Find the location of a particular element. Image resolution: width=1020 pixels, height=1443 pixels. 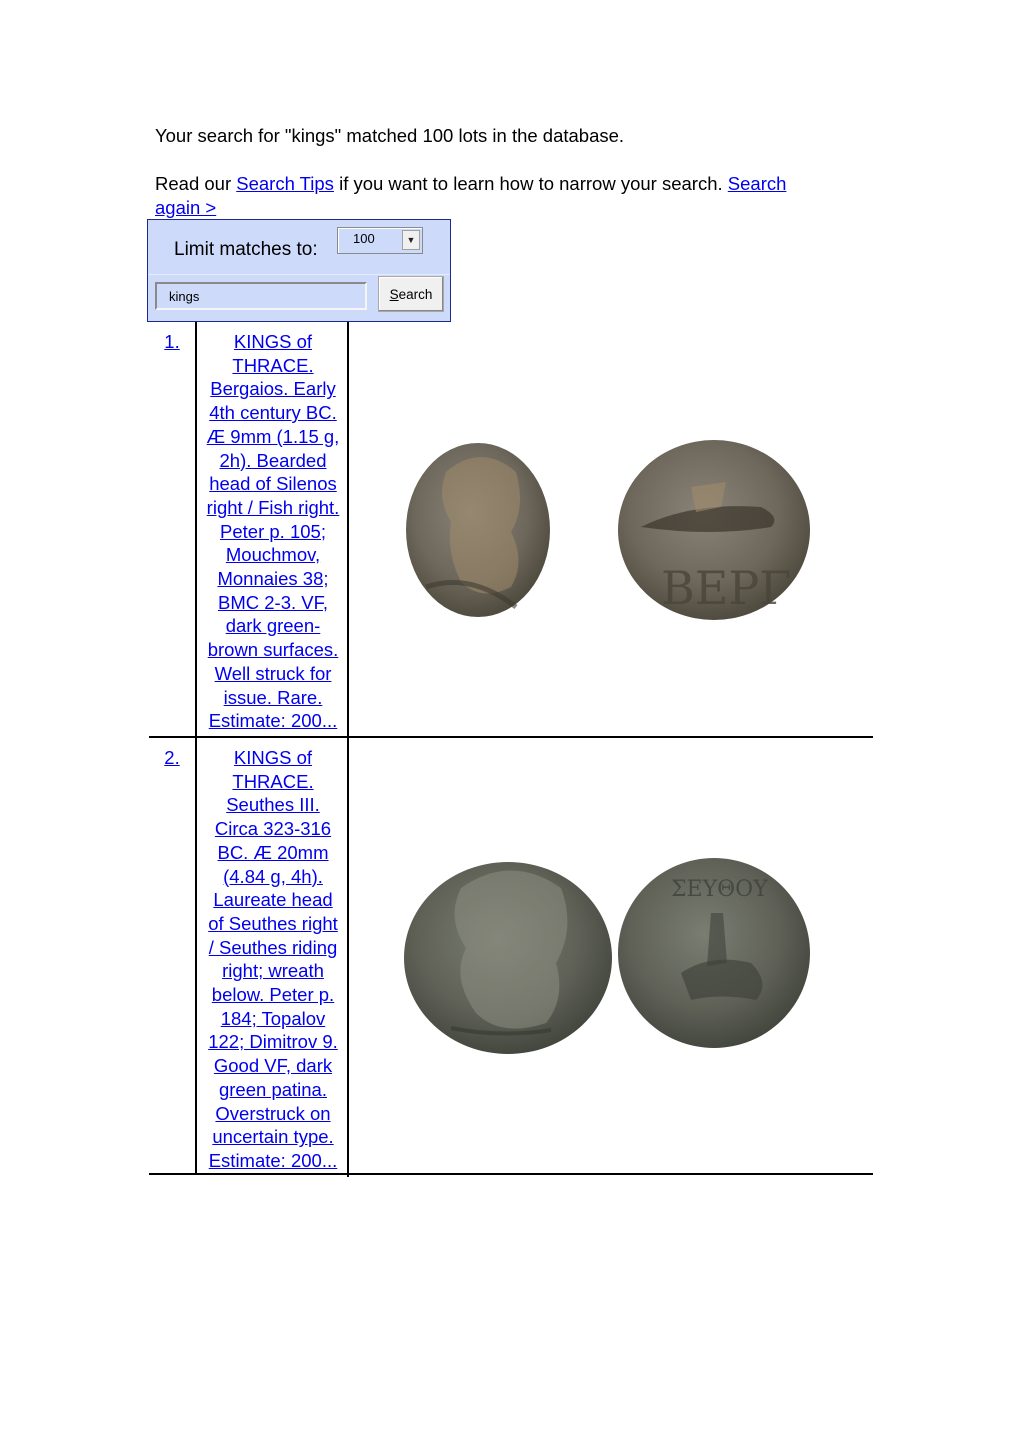

description-line: BC. Æ 20mm is located at coordinates (273, 852).